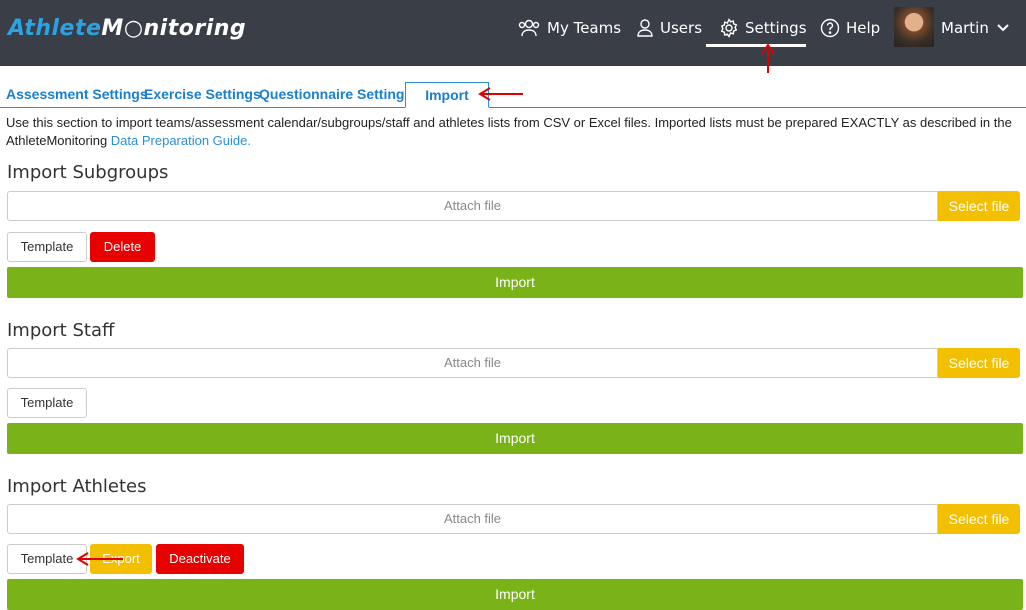 The width and height of the screenshot is (1026, 610). Describe the element at coordinates (202, 94) in the screenshot. I see `tab-exercise-settings: Exercise Settings` at that location.